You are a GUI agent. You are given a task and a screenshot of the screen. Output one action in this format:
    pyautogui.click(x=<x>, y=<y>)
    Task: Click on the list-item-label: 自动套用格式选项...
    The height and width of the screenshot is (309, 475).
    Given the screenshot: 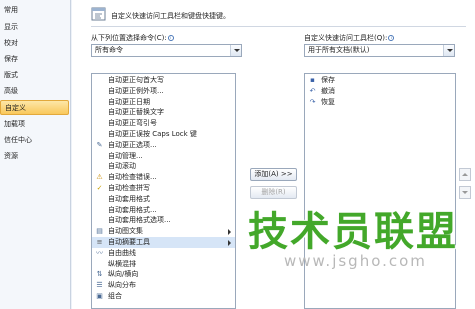 What is the action you would take?
    pyautogui.click(x=139, y=220)
    